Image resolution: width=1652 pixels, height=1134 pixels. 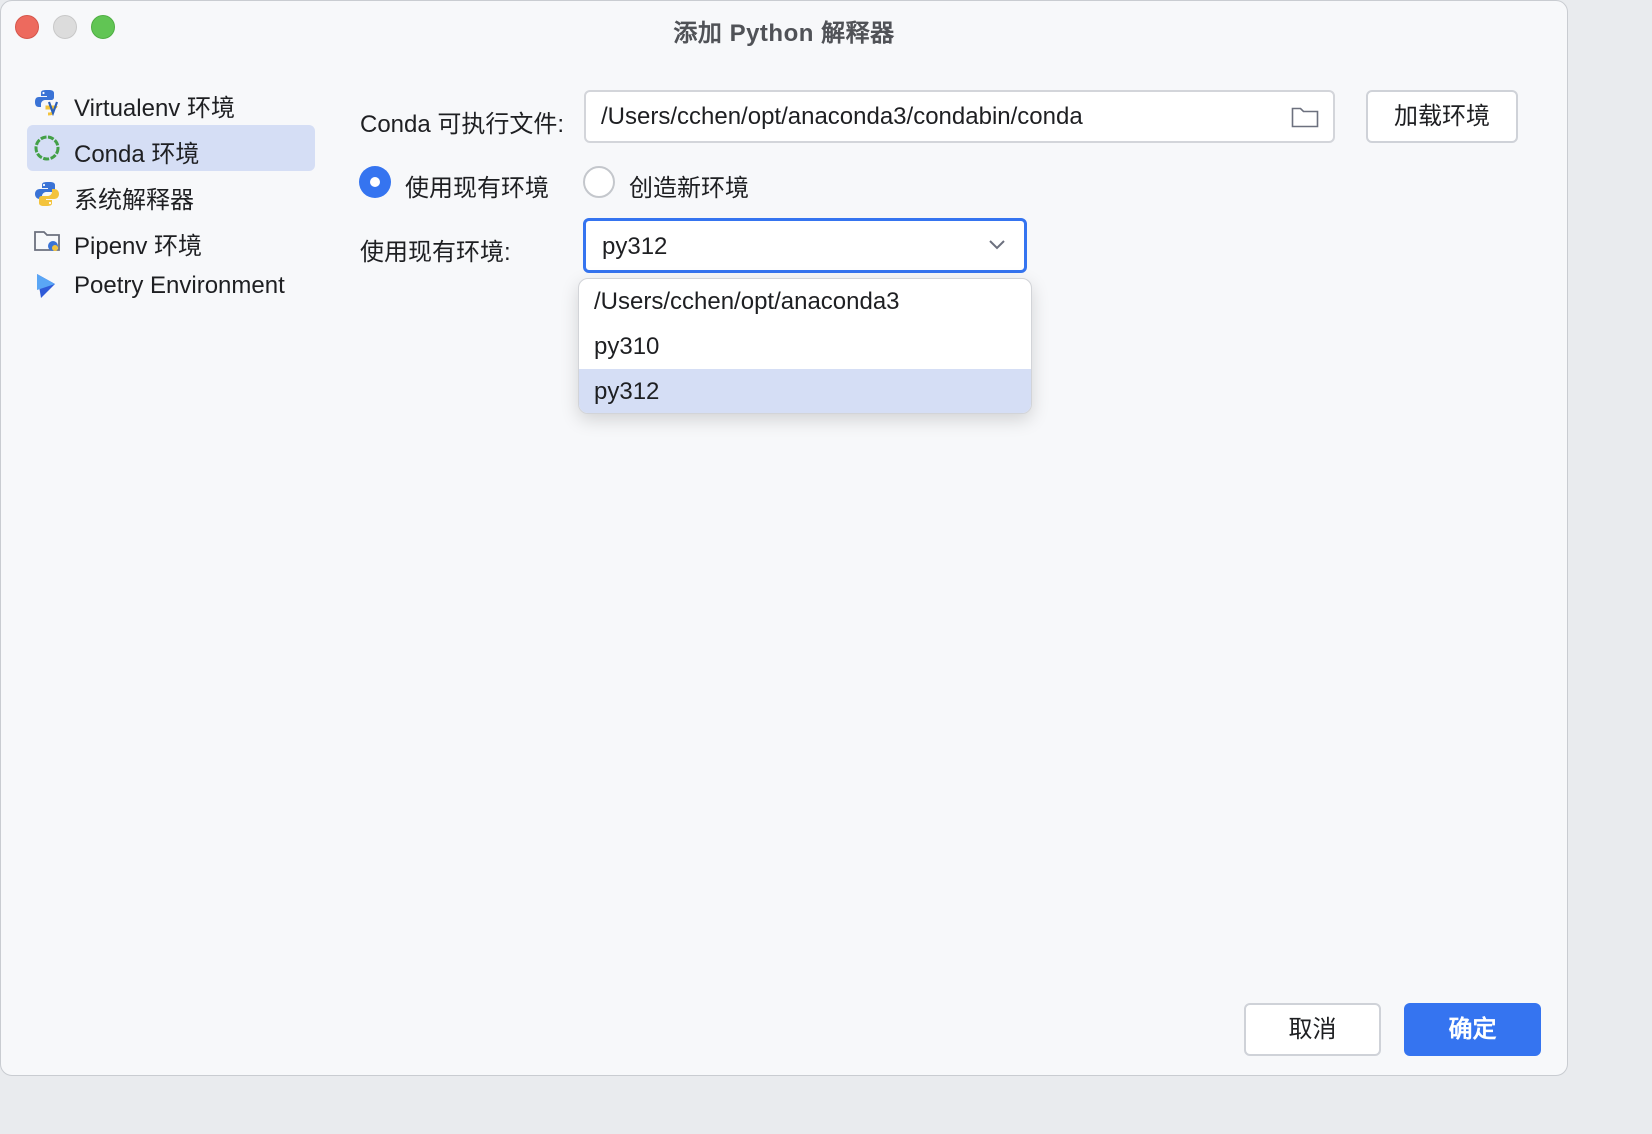 I want to click on sidebar-item-label: 系统解释器, so click(x=134, y=200).